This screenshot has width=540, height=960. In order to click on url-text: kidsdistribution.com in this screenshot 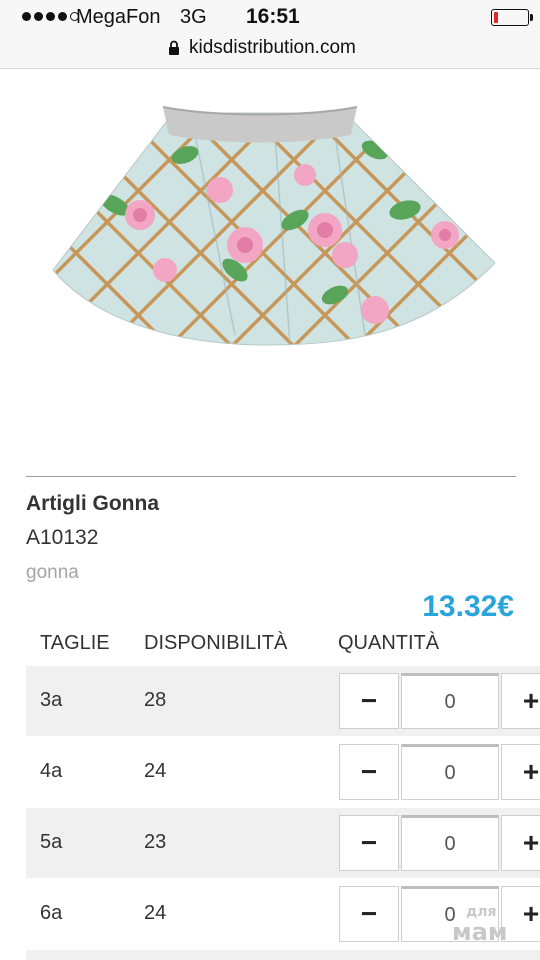, I will do `click(272, 48)`.